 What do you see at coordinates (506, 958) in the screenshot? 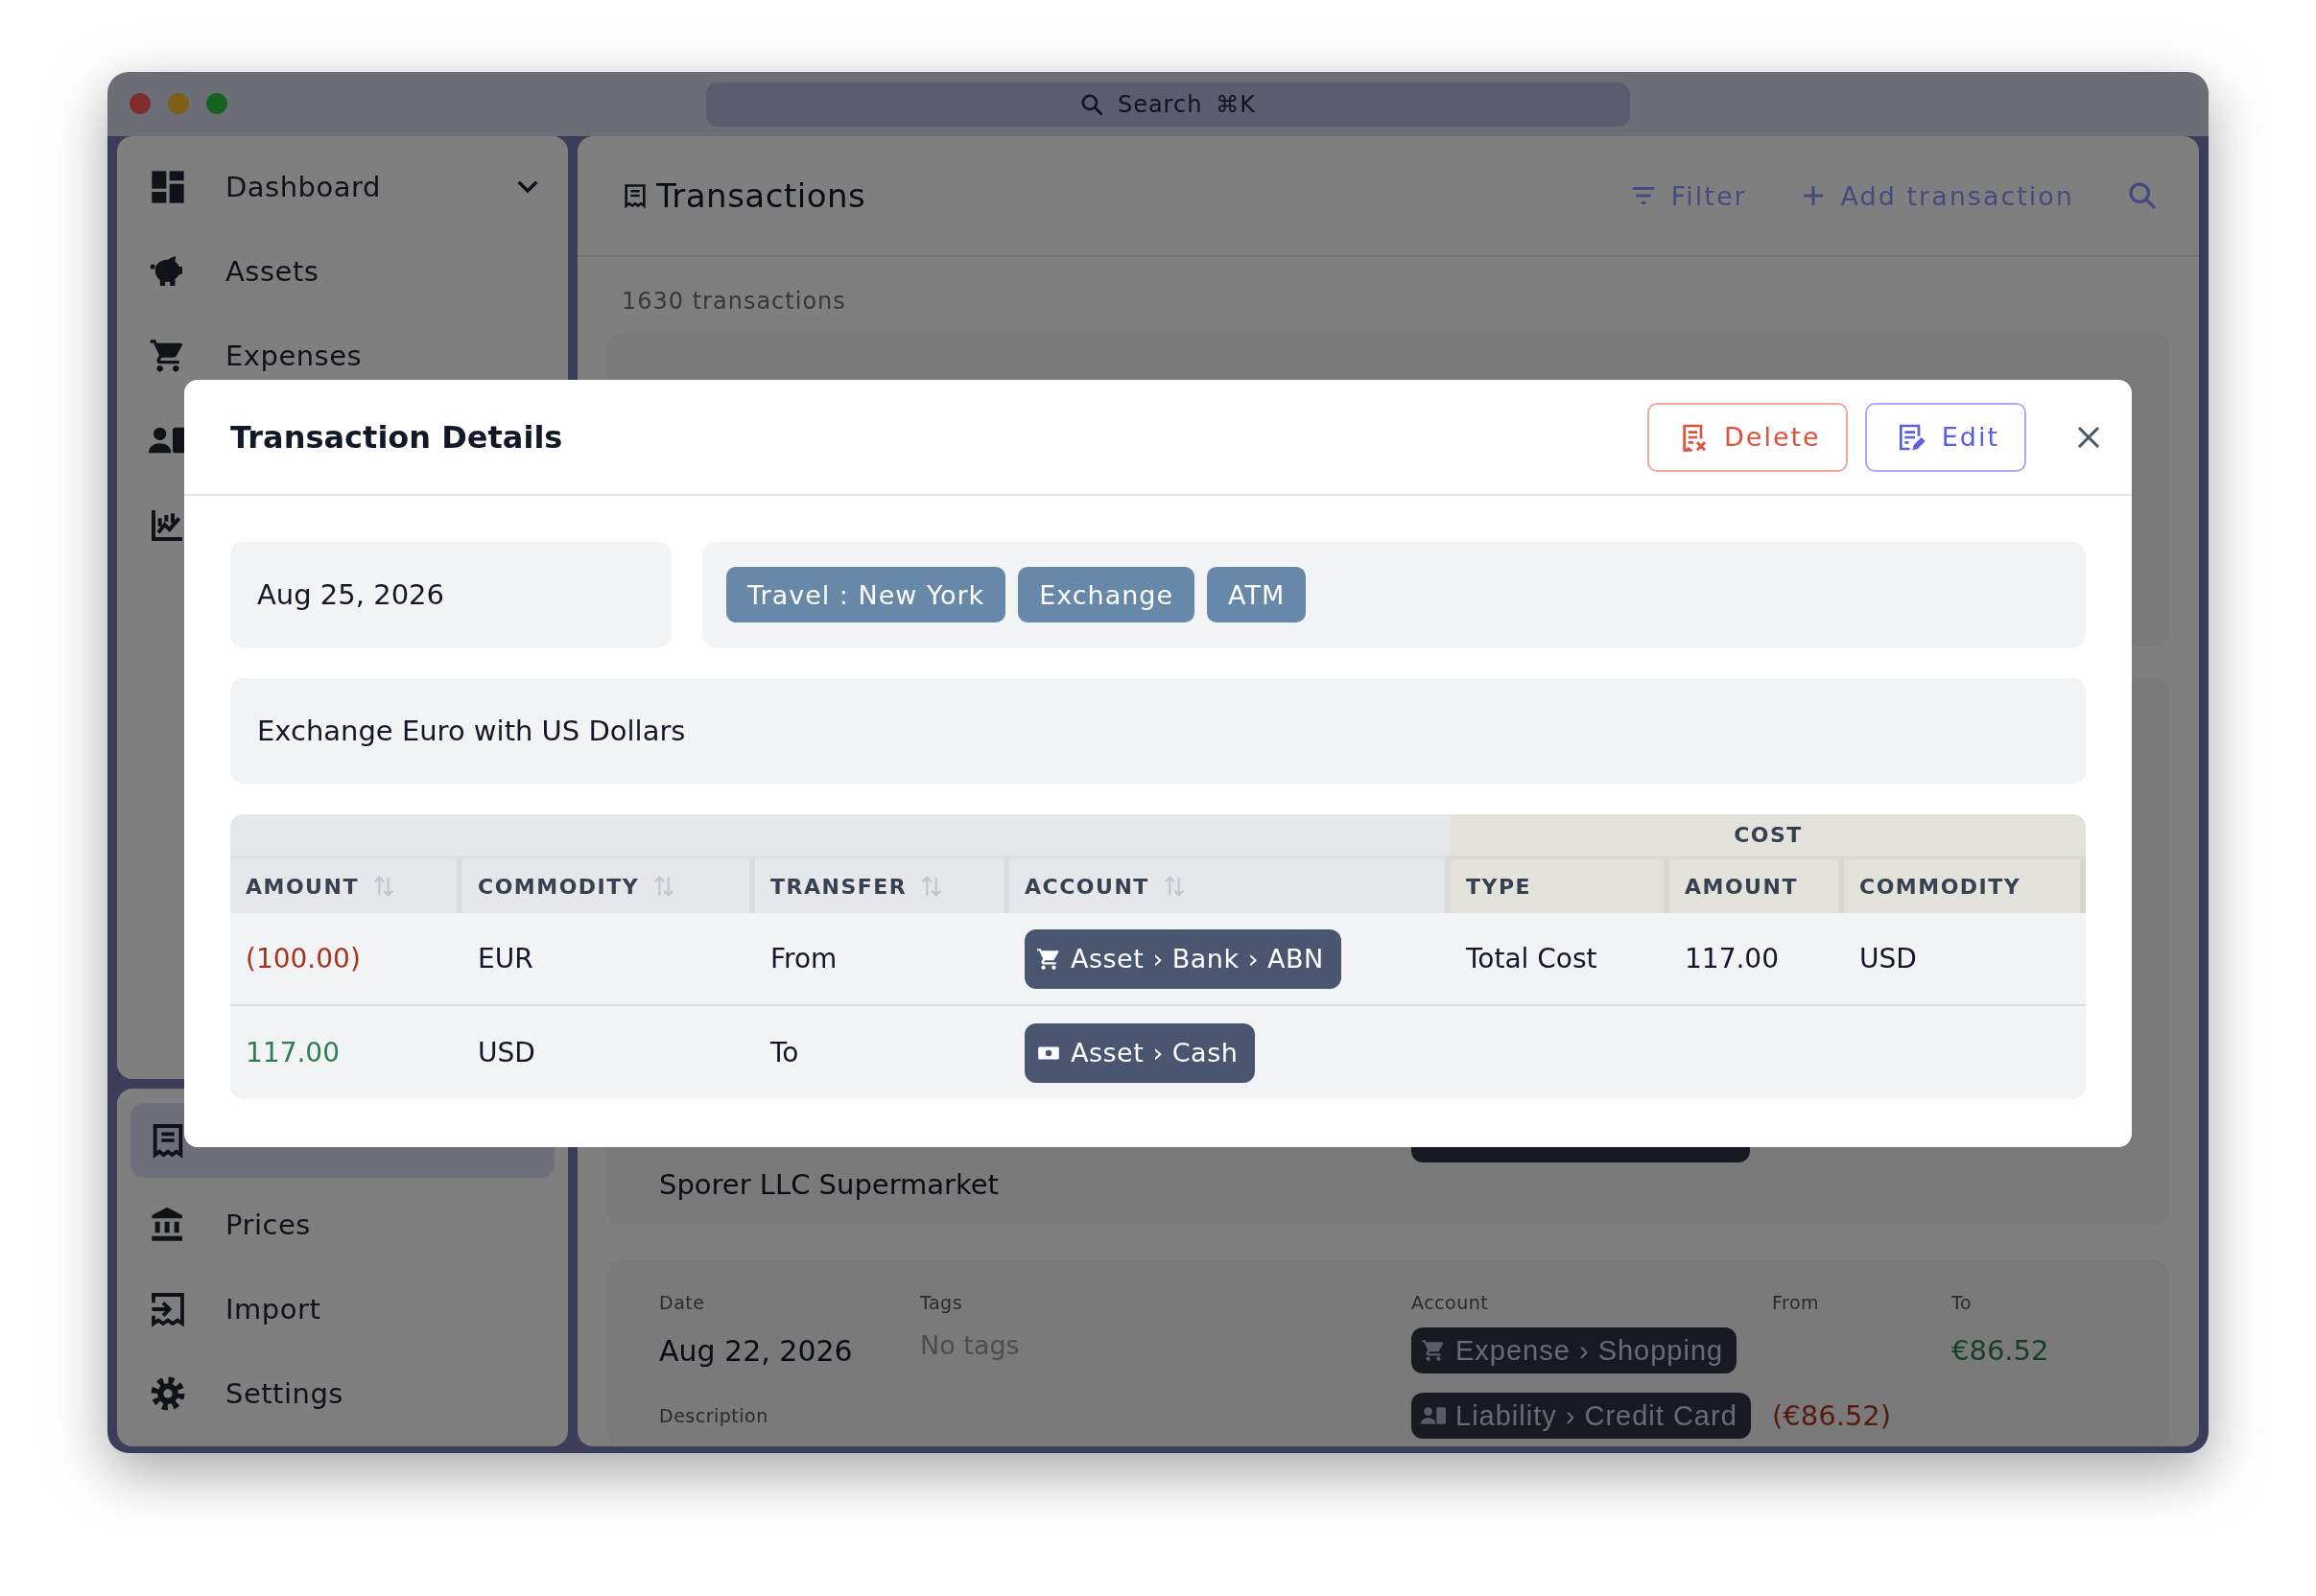
I see `table-cell: EUR` at bounding box center [506, 958].